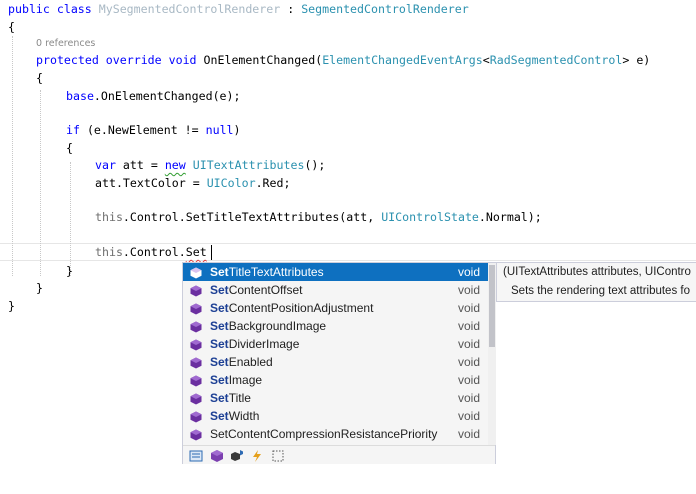 The width and height of the screenshot is (696, 494). What do you see at coordinates (268, 326) in the screenshot?
I see `completion-item-label: SetBackgroundImage` at bounding box center [268, 326].